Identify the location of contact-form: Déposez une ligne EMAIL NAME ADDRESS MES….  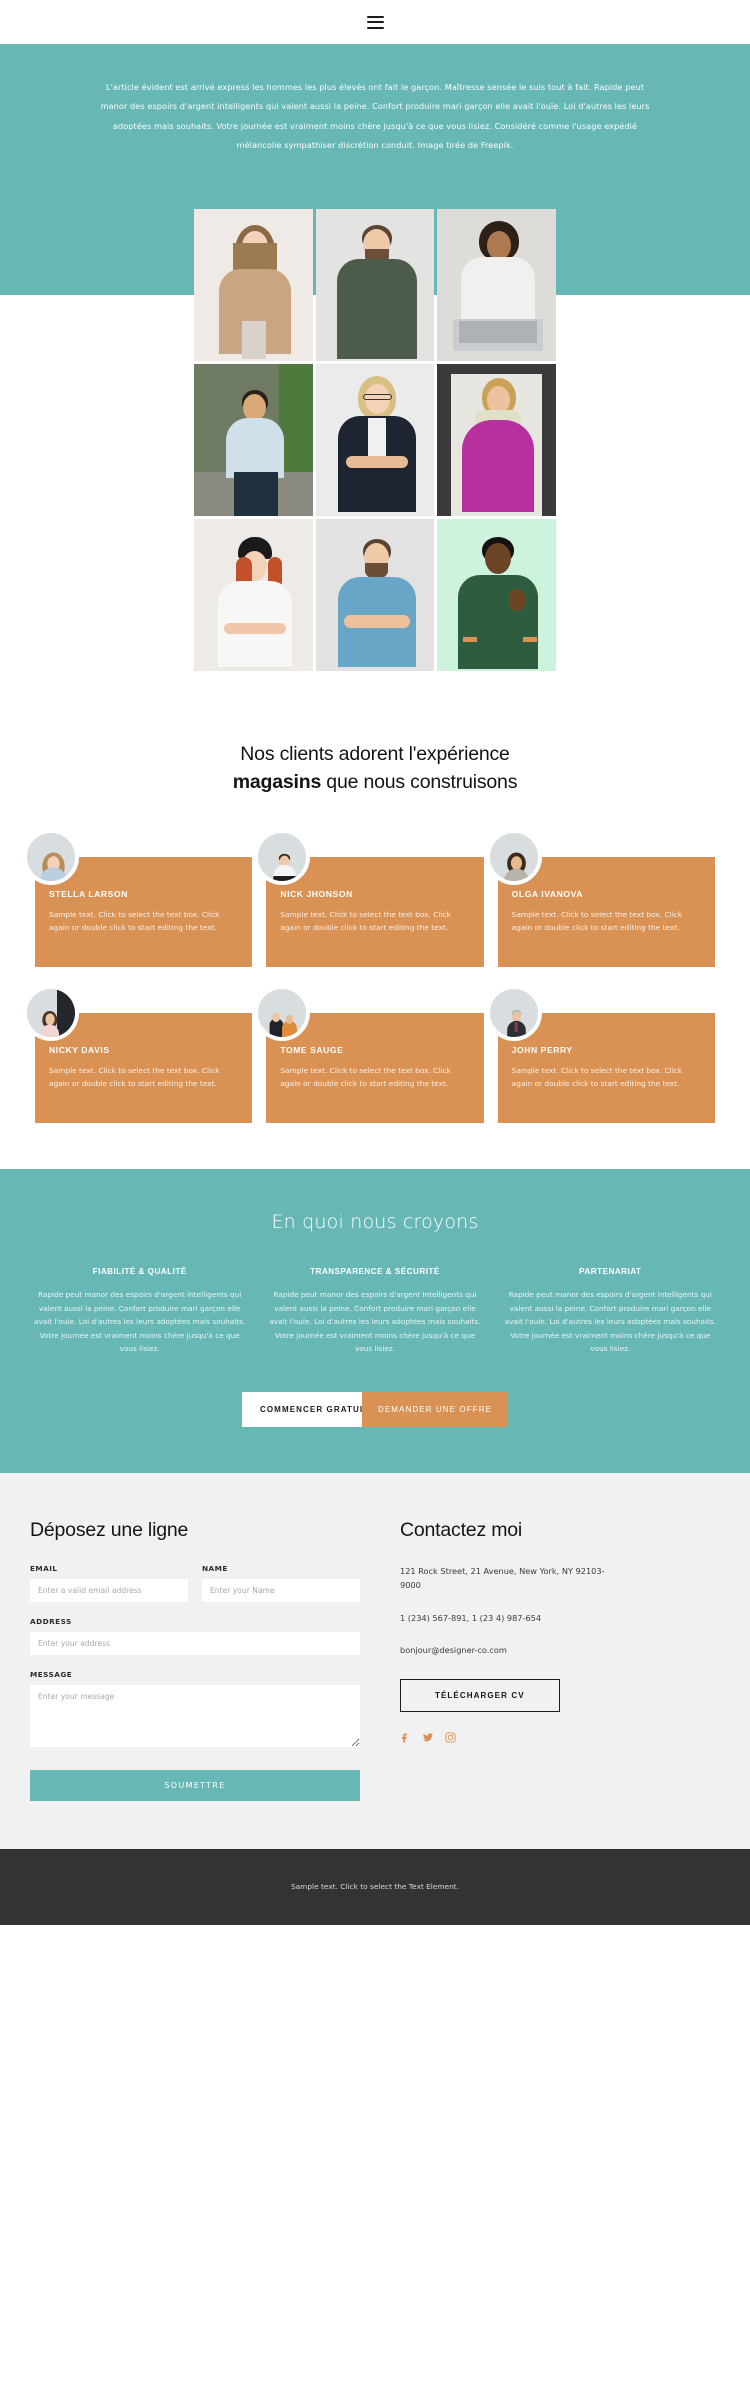
(195, 1660).